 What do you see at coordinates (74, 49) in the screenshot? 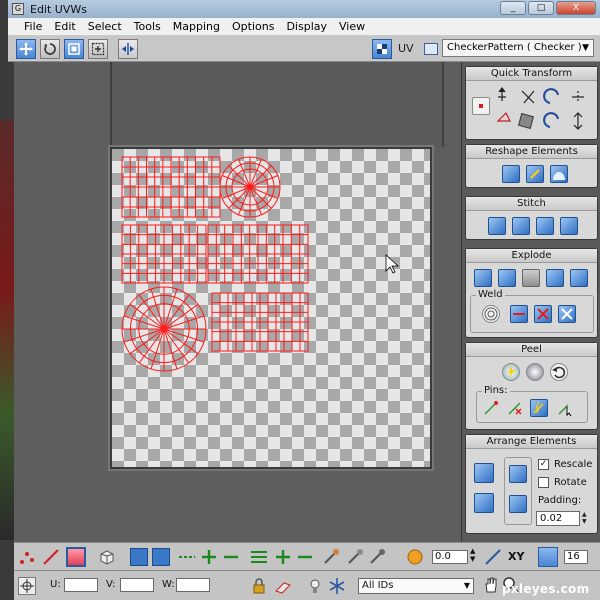
I see `scale-tool-button` at bounding box center [74, 49].